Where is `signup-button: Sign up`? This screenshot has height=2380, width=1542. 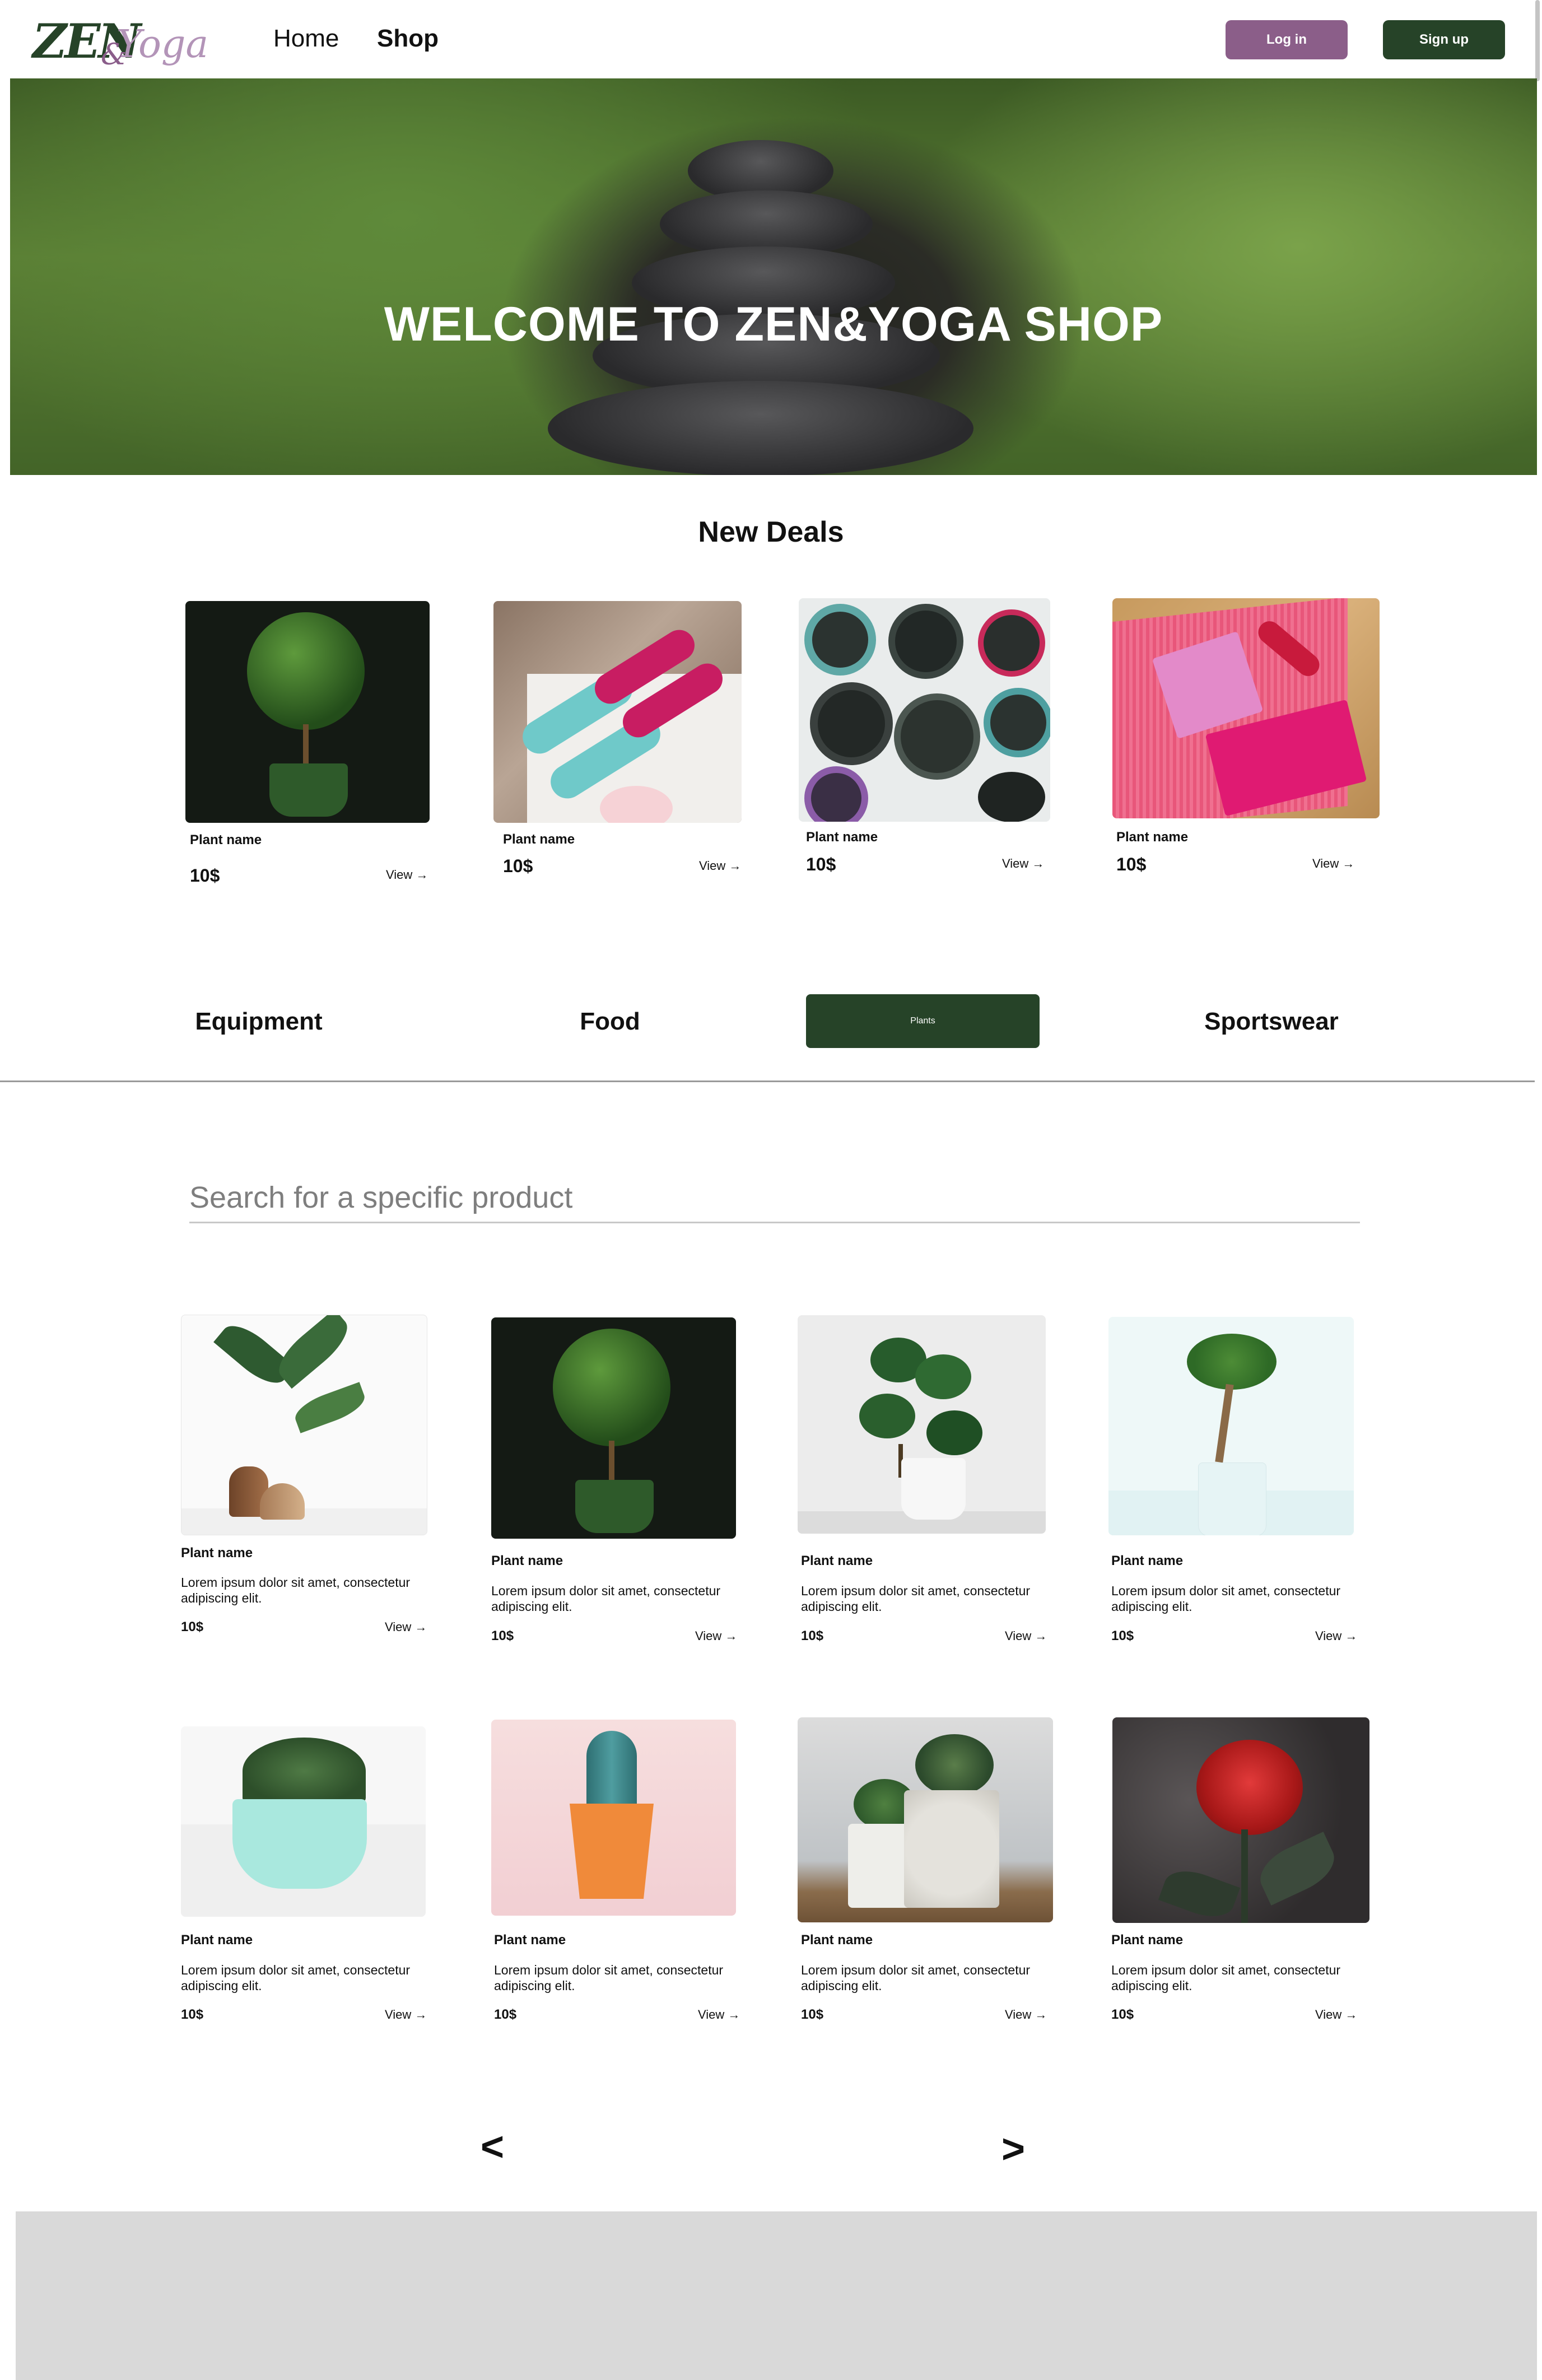 signup-button: Sign up is located at coordinates (1444, 39).